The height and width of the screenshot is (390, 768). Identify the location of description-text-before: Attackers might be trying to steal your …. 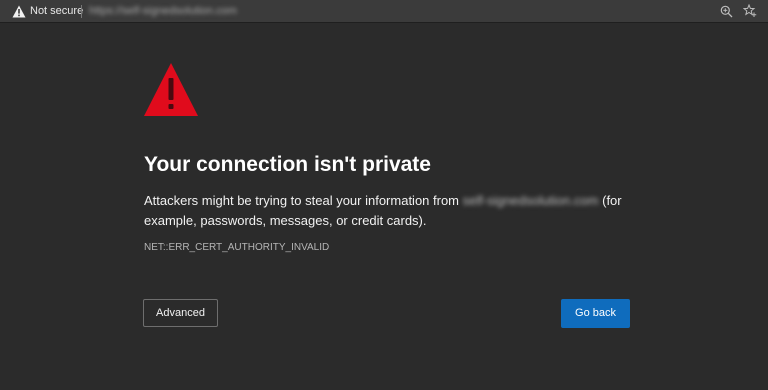
(303, 200).